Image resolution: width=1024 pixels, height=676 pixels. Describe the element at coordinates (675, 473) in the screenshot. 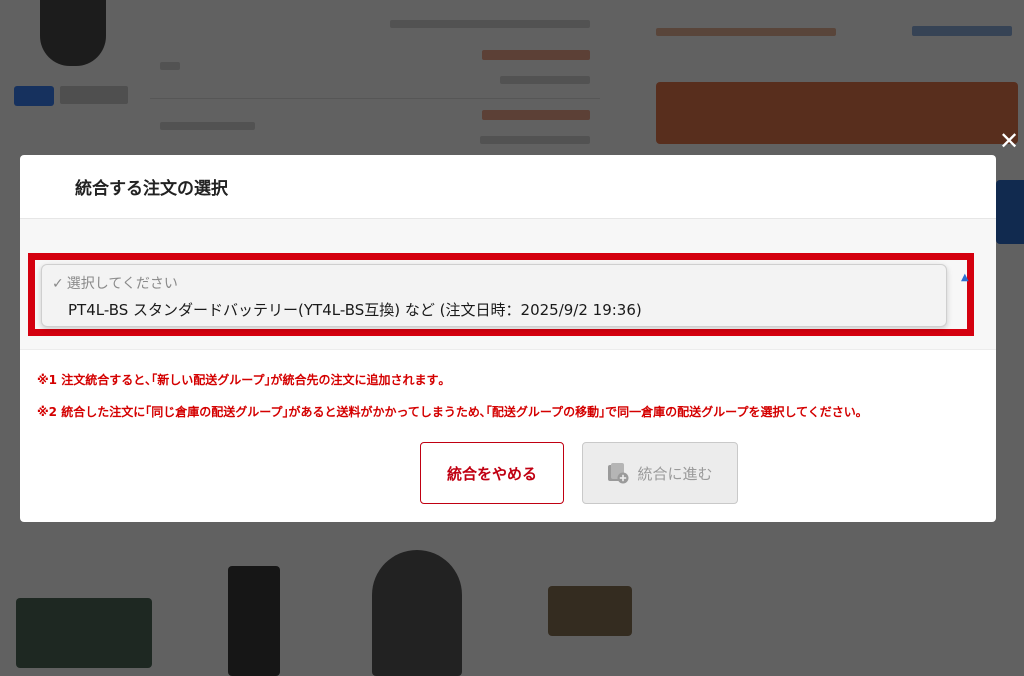

I see `proceed-merge-label: 統合に進む` at that location.